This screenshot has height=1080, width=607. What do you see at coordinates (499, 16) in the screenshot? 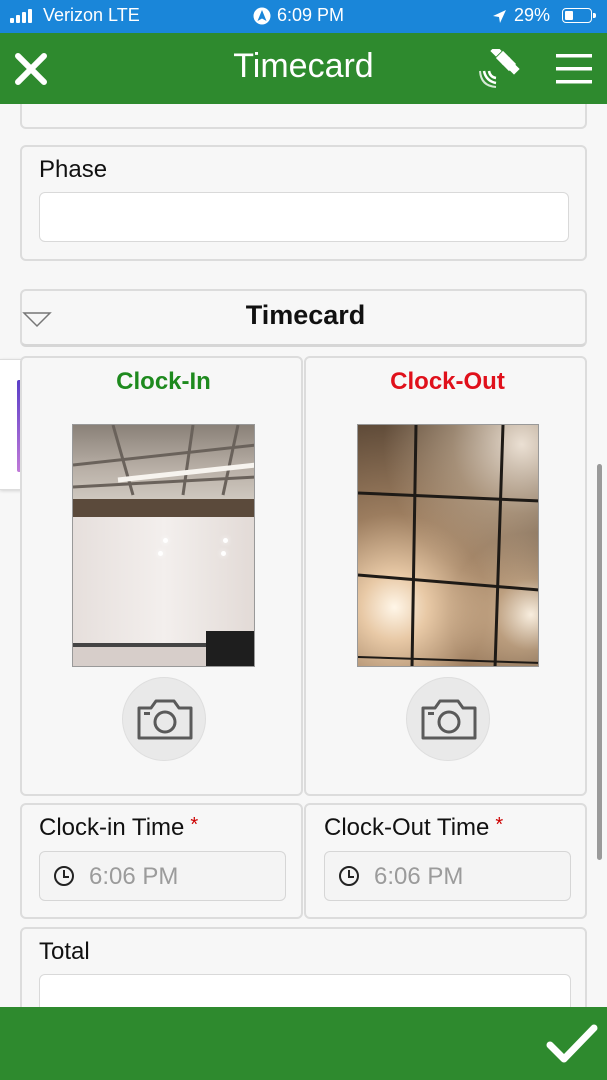
I see `location-arrow-icon` at bounding box center [499, 16].